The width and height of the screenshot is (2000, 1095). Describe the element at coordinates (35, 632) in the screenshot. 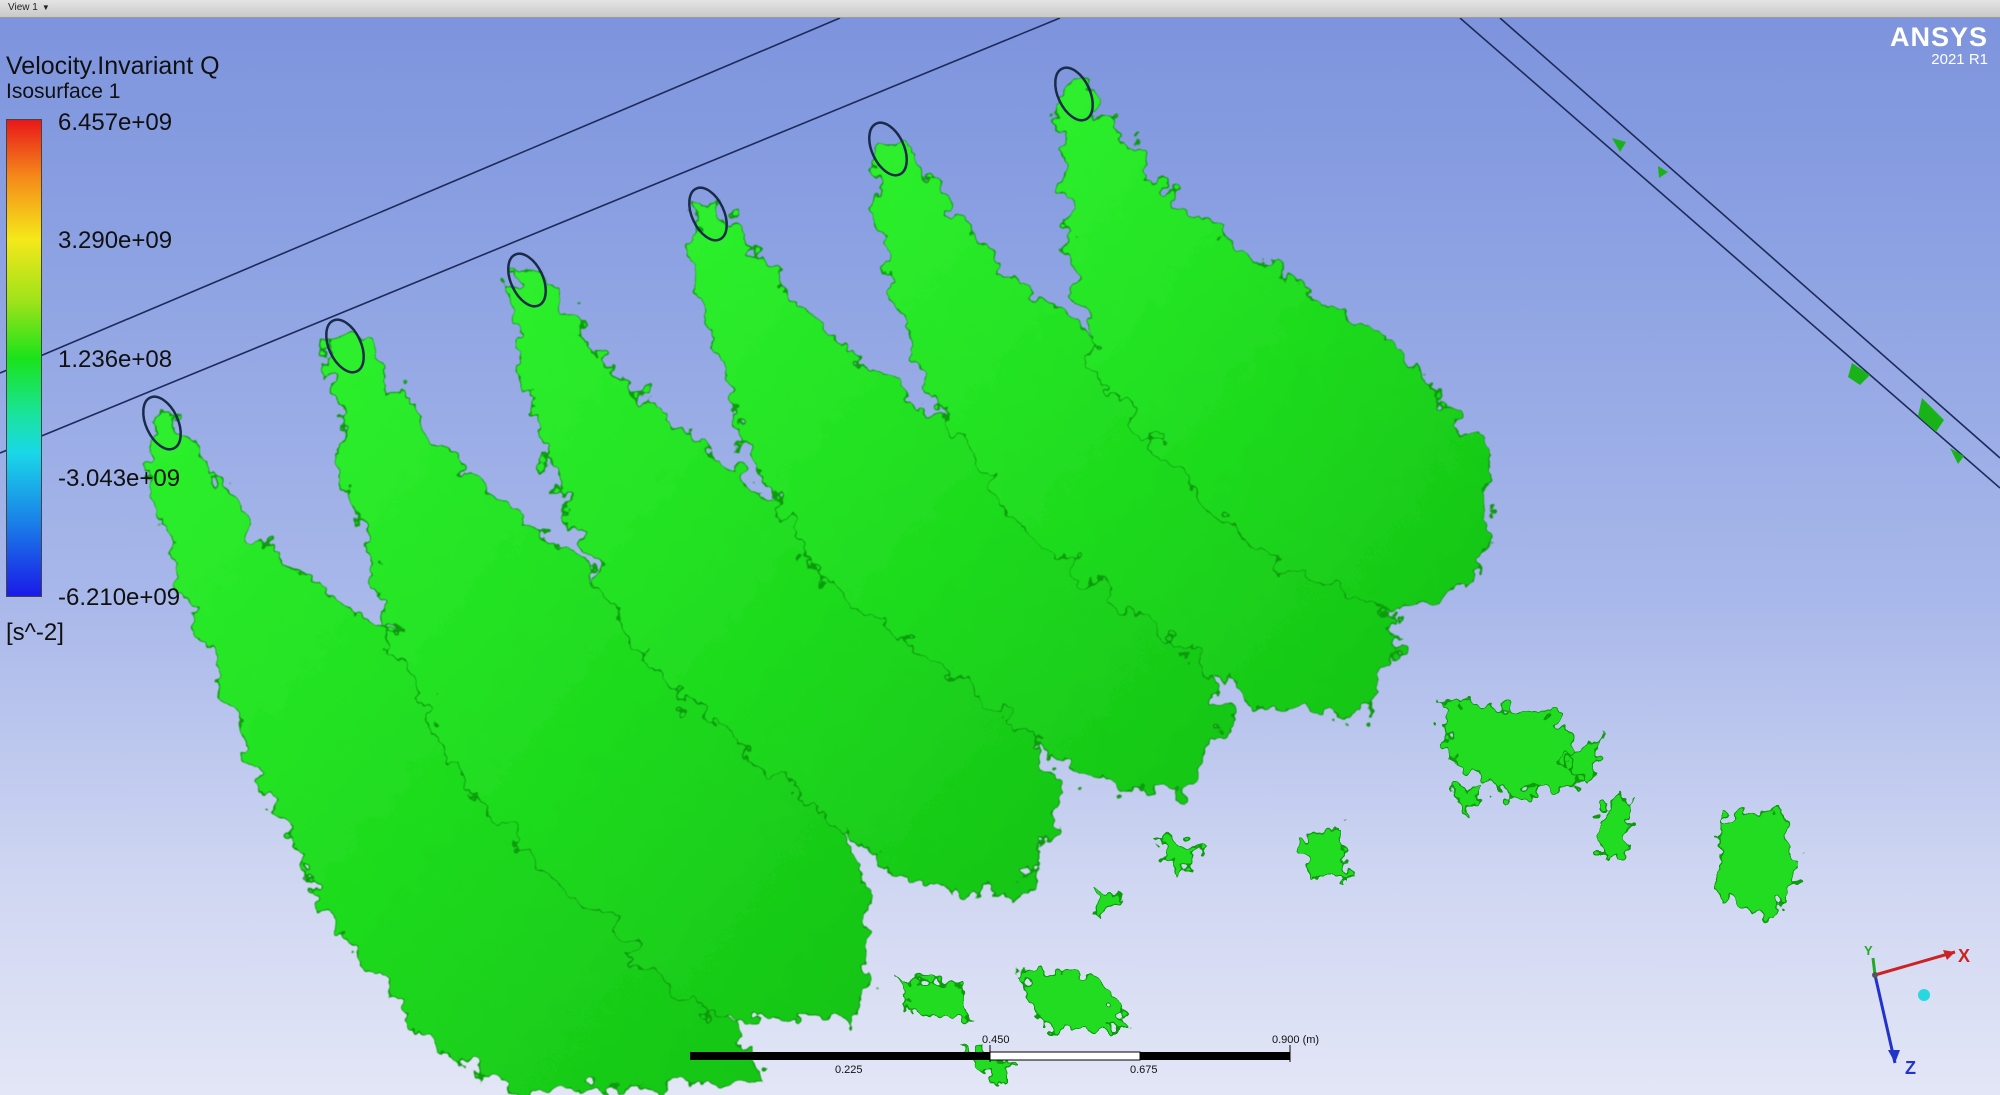

I see `legend-units: [s^-2]` at that location.